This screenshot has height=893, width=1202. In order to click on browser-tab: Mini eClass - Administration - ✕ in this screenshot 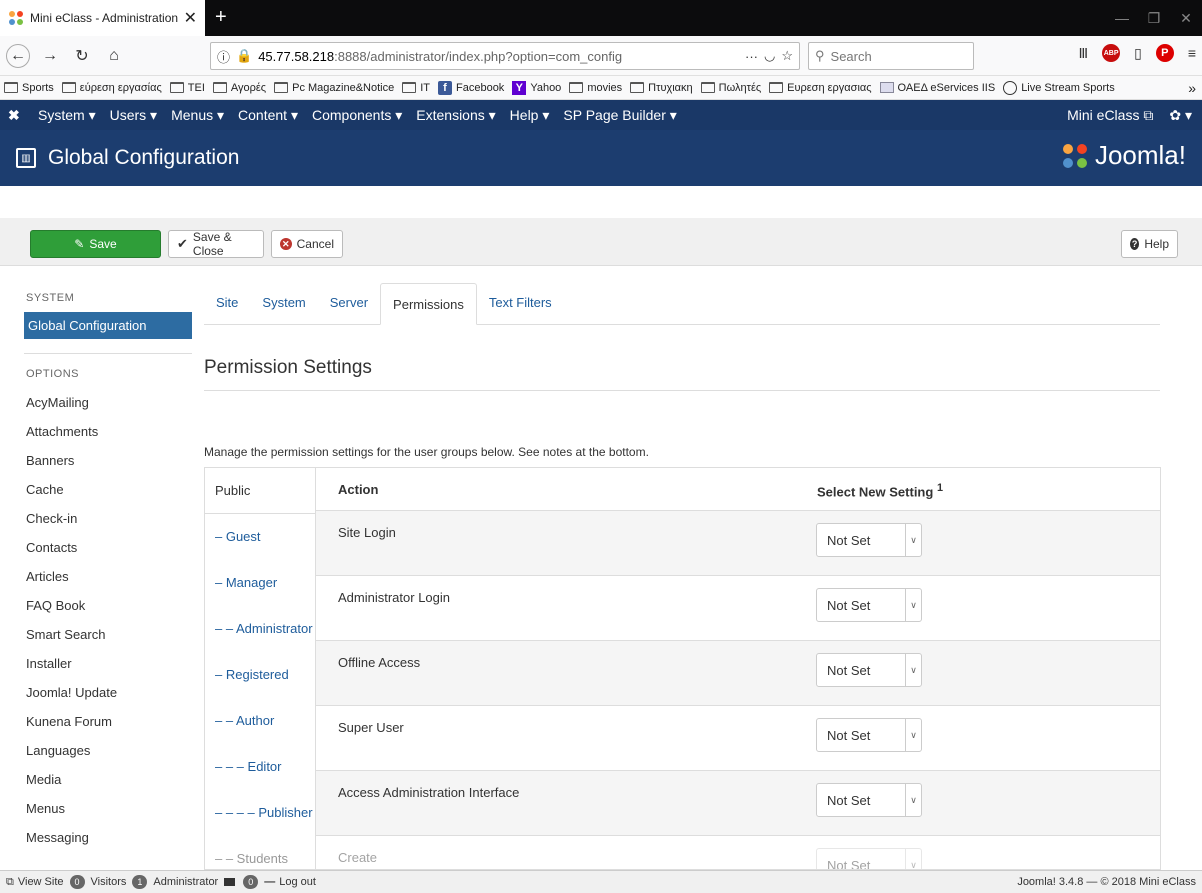, I will do `click(102, 18)`.